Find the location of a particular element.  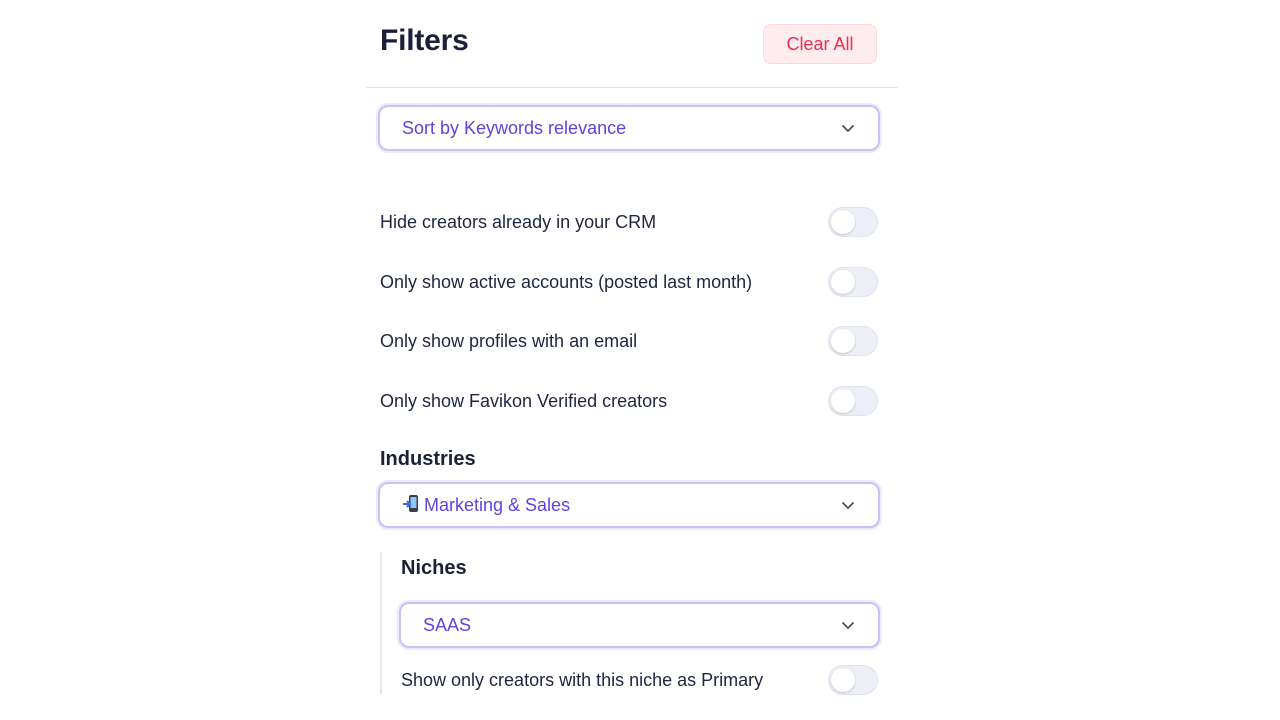

sort-select-value: Sort by Keywords relevance is located at coordinates (514, 127).